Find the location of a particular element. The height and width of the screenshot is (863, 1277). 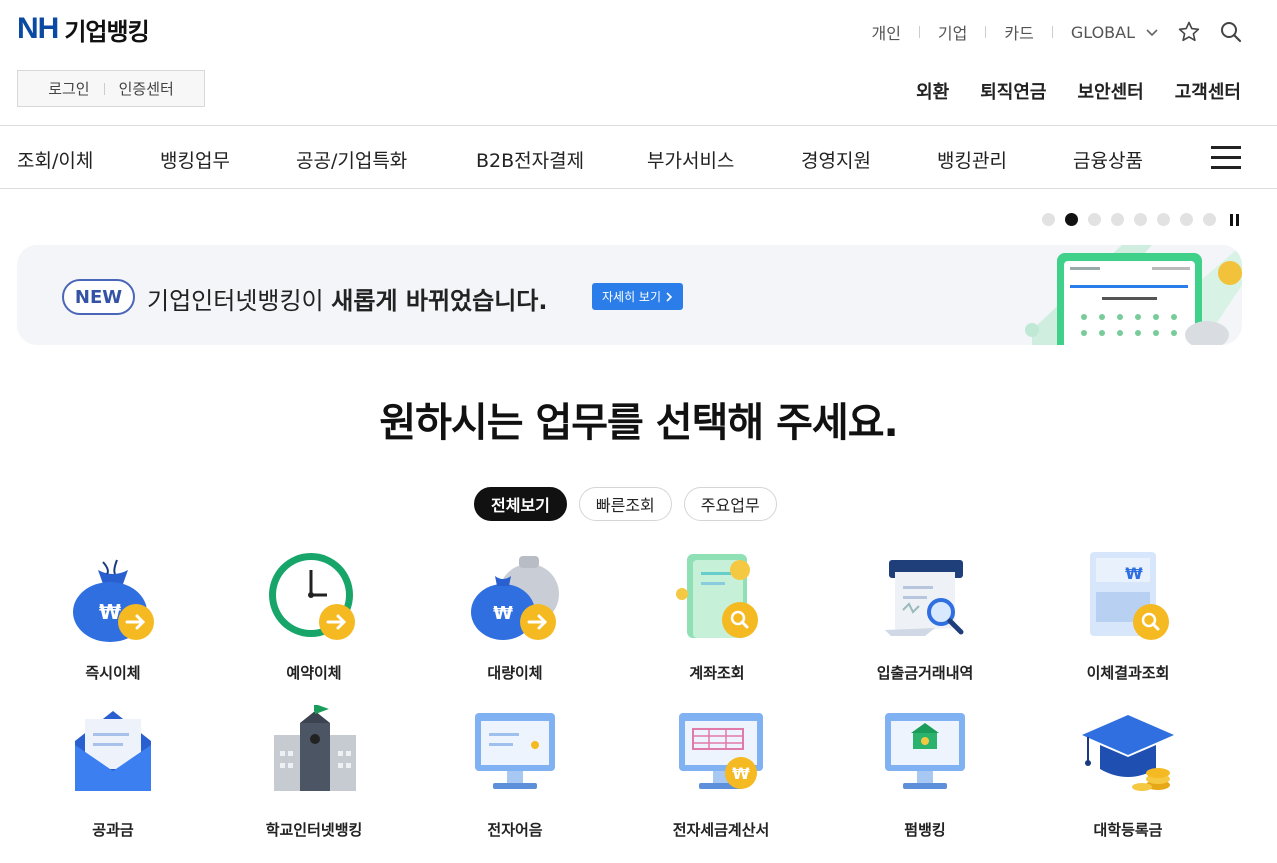

pager-dot-active is located at coordinates (1071, 219).